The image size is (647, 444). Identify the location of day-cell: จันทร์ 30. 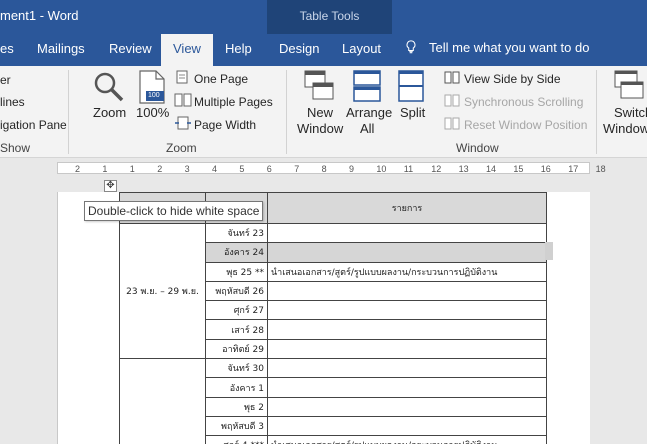
(236, 368).